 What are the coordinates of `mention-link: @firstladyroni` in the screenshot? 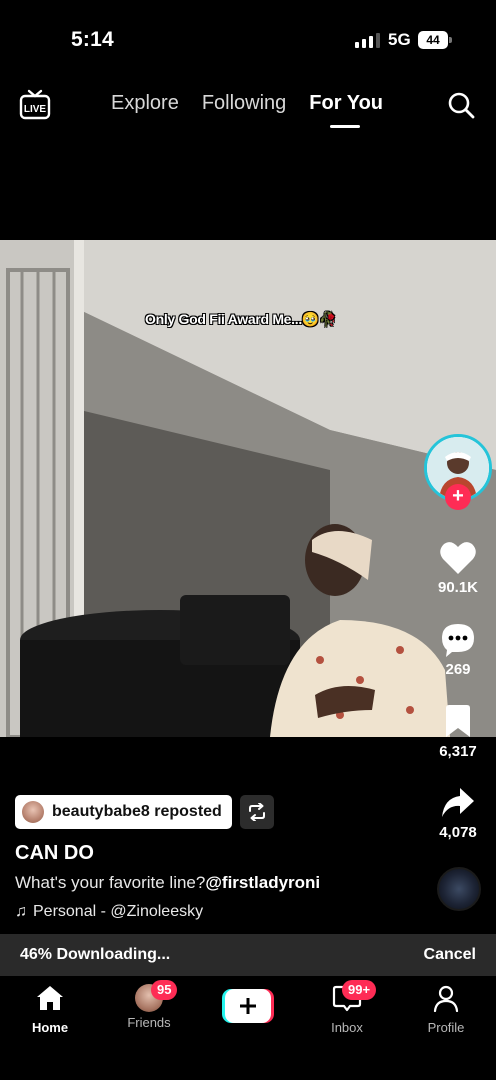 It's located at (262, 882).